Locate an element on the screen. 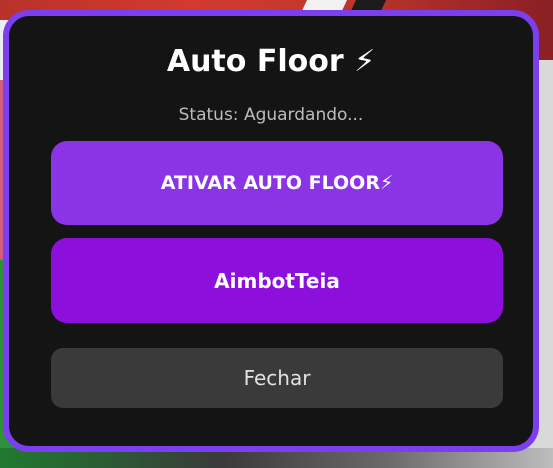 The width and height of the screenshot is (553, 468). close-button: Fechar is located at coordinates (277, 378).